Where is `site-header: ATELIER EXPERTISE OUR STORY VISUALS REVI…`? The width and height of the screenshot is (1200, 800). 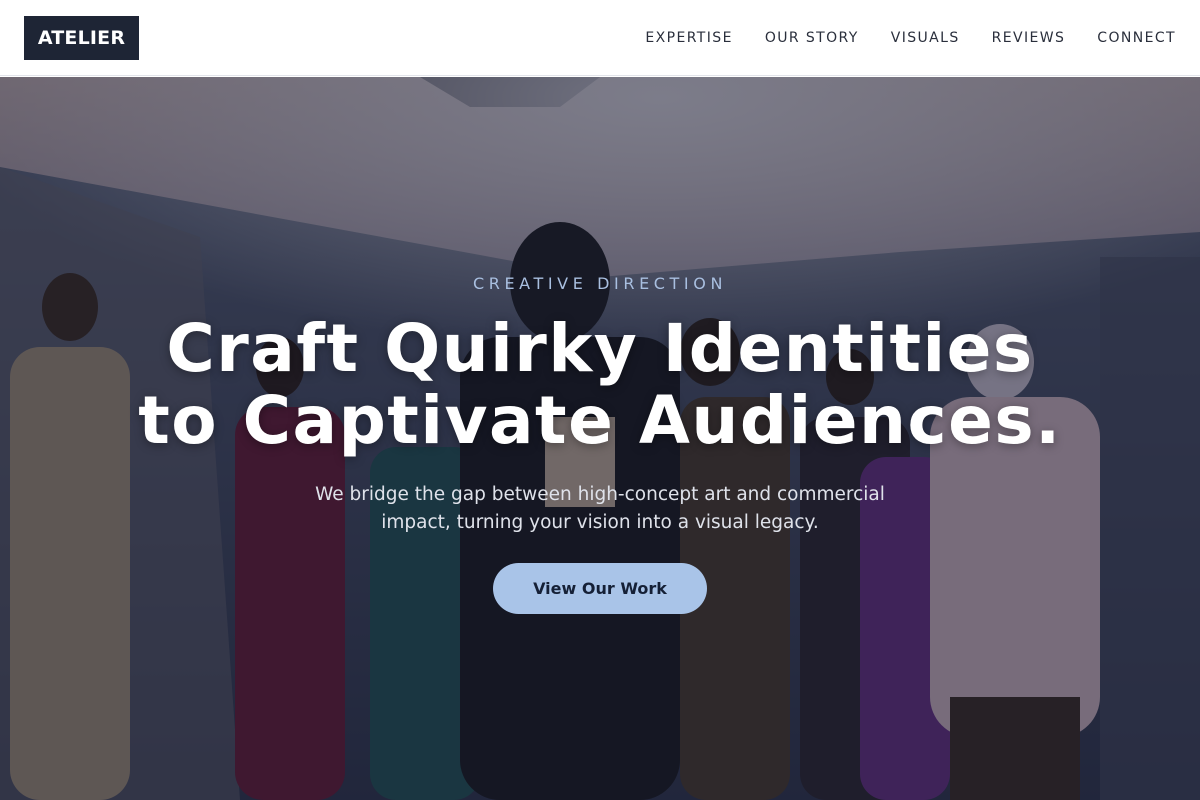 site-header: ATELIER EXPERTISE OUR STORY VISUALS REVI… is located at coordinates (600, 38).